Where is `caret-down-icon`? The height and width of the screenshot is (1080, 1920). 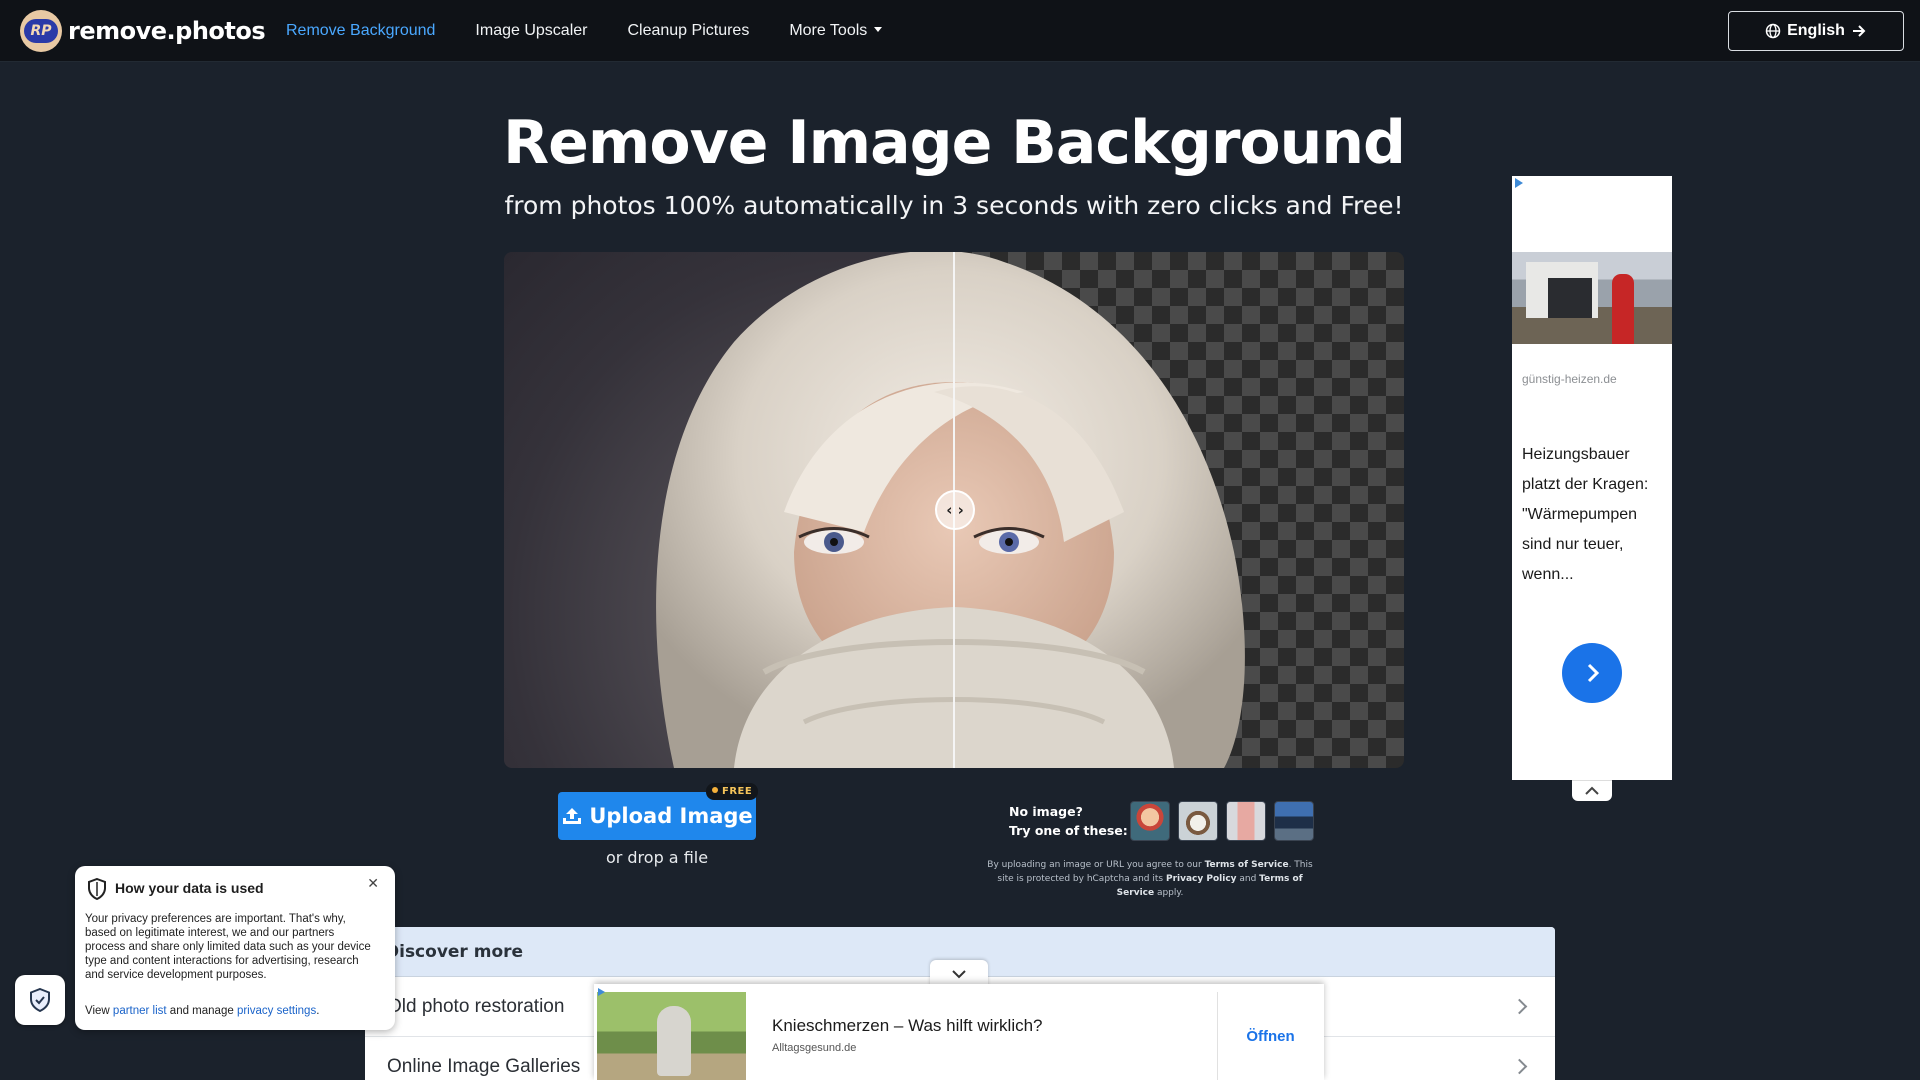 caret-down-icon is located at coordinates (878, 29).